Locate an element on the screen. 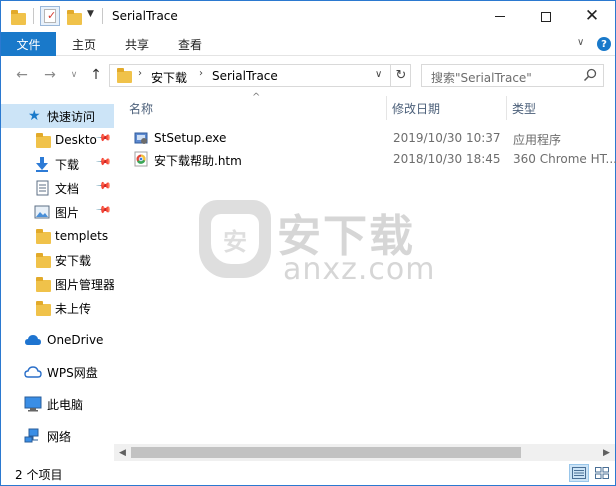 Image resolution: width=616 pixels, height=486 pixels. tab-home: 主页 is located at coordinates (84, 44).